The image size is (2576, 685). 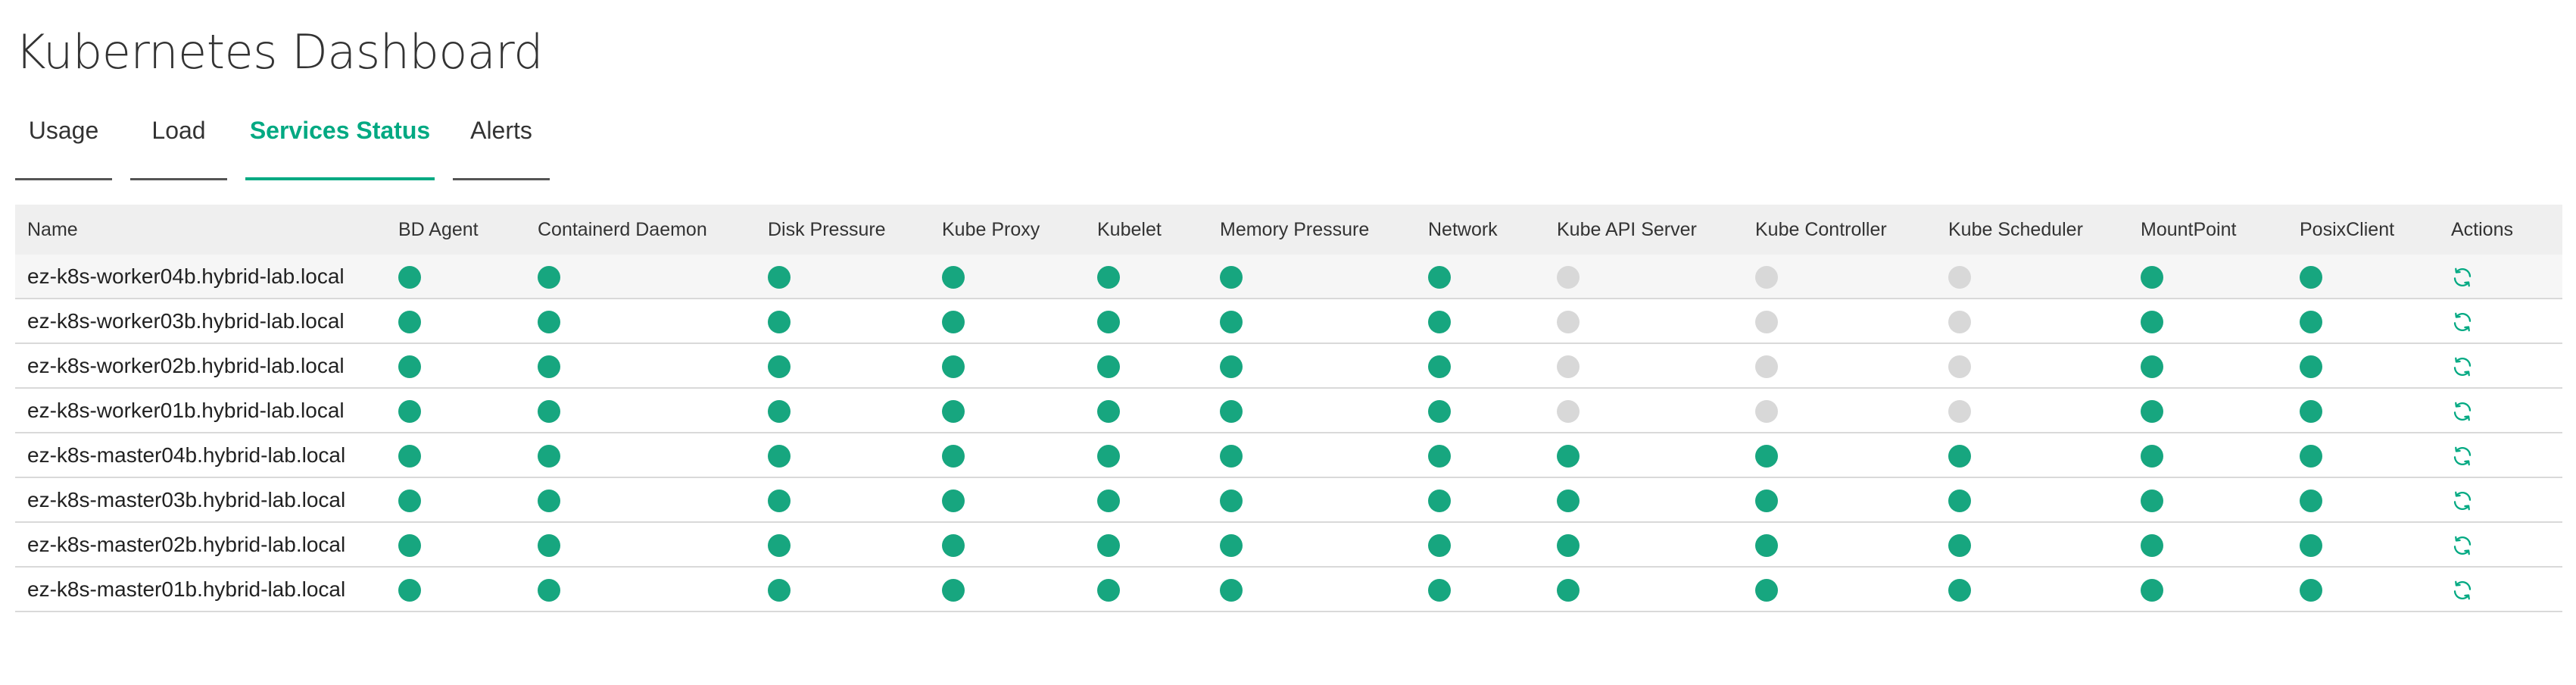 I want to click on column-header-actions: Actions, so click(x=2500, y=230).